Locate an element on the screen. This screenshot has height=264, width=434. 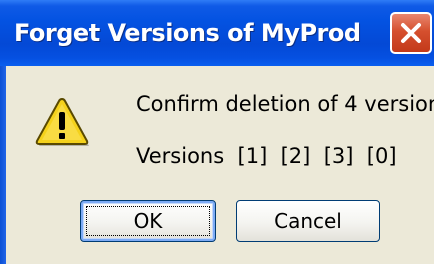
ok-button: OK is located at coordinates (148, 221).